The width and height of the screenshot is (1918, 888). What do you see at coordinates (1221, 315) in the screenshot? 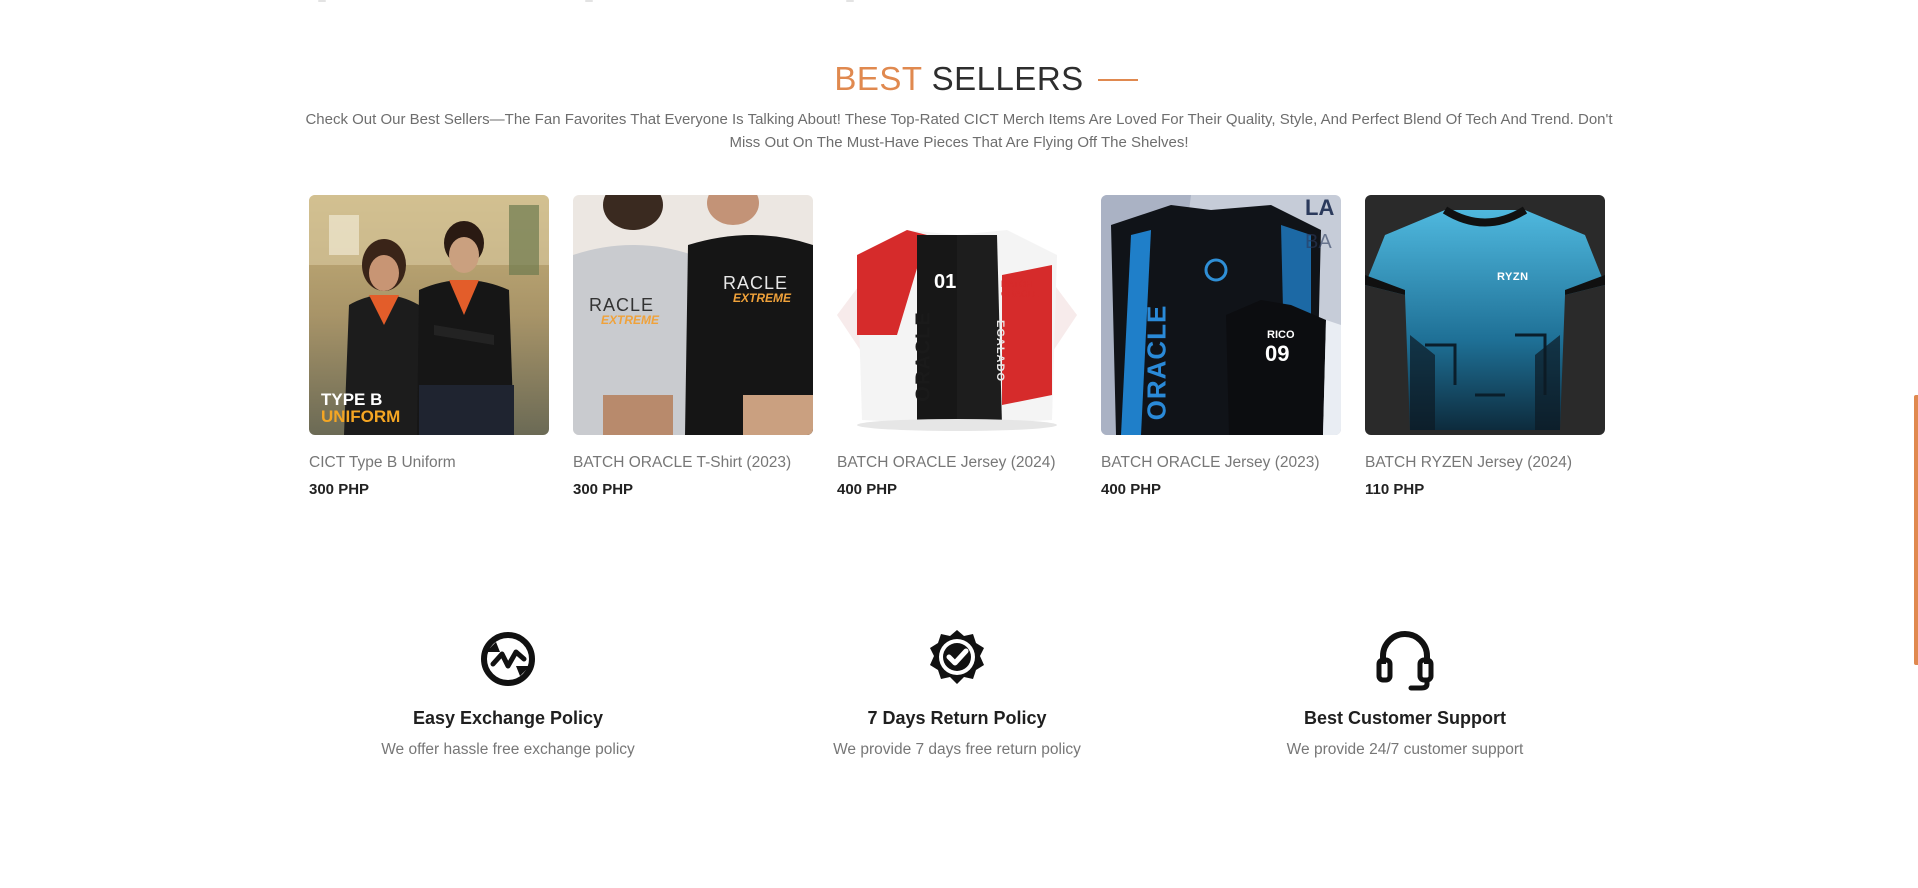
I see `product-image: LA BA ORACLE RICO 09` at bounding box center [1221, 315].